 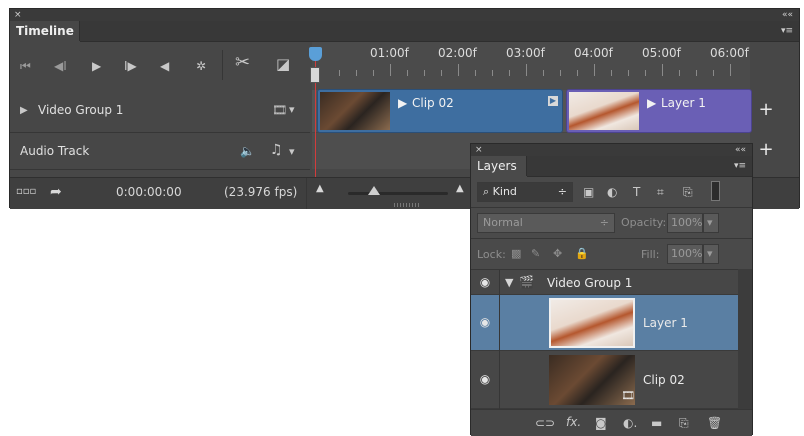 I want to click on split-clip-icon: ✂, so click(x=242, y=63).